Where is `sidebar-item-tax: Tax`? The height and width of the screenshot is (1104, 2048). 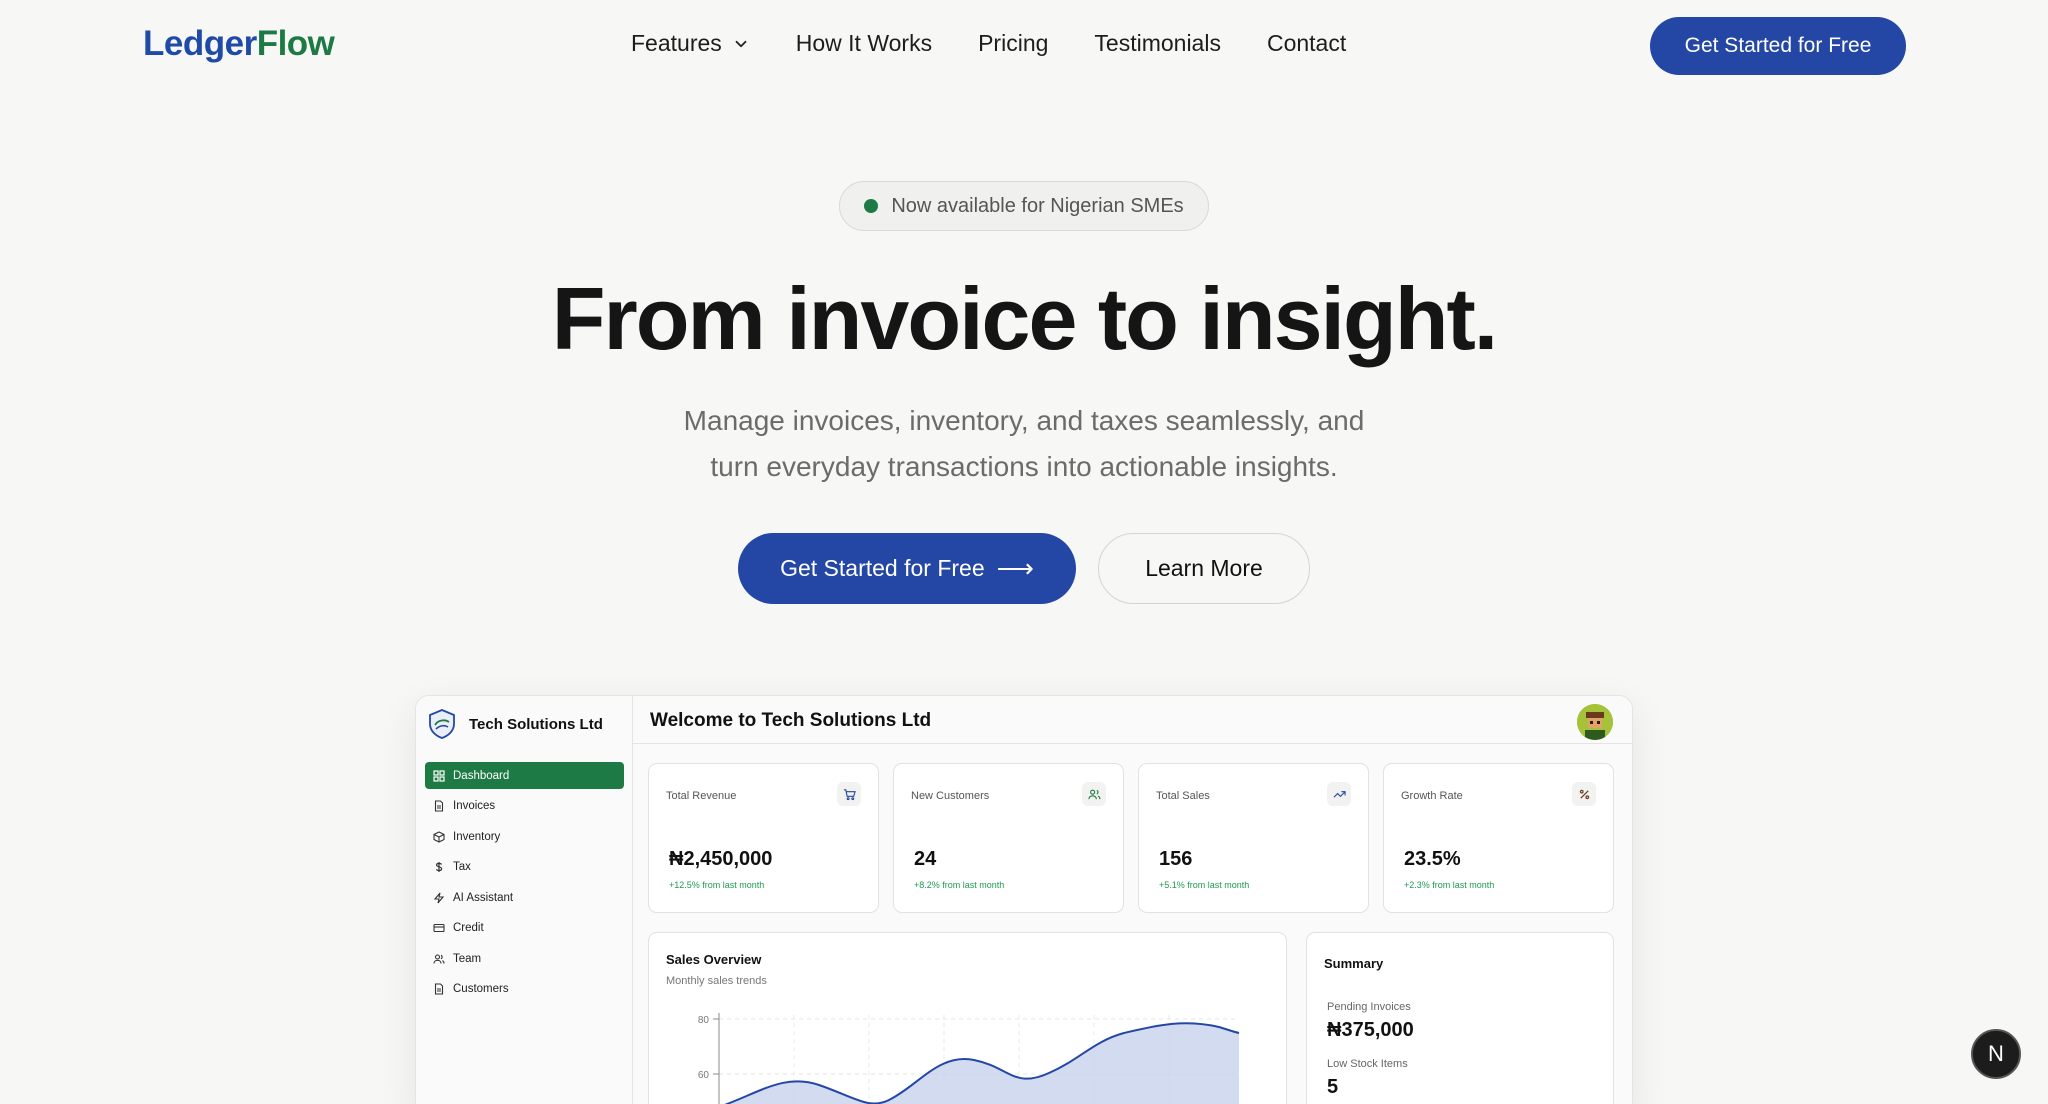
sidebar-item-tax: Tax is located at coordinates (524, 867).